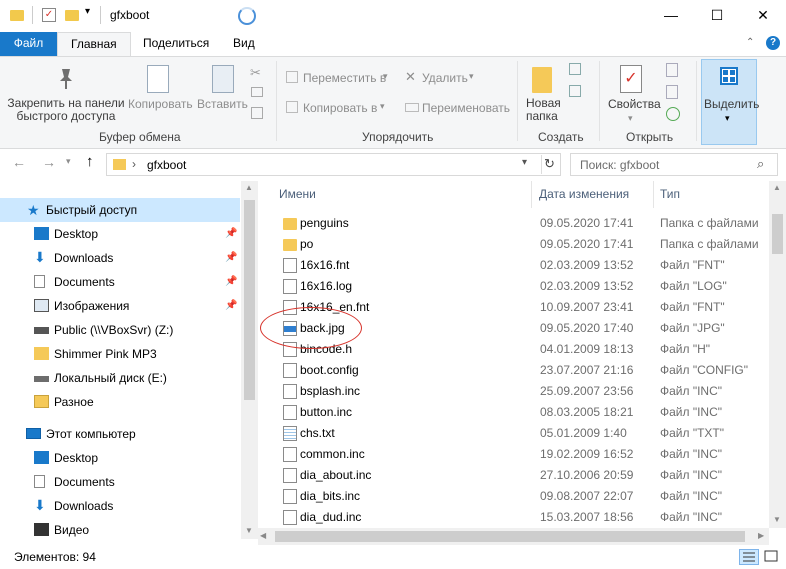 Image resolution: width=786 pixels, height=569 pixels. What do you see at coordinates (575, 69) in the screenshot?
I see `new-item-icon` at bounding box center [575, 69].